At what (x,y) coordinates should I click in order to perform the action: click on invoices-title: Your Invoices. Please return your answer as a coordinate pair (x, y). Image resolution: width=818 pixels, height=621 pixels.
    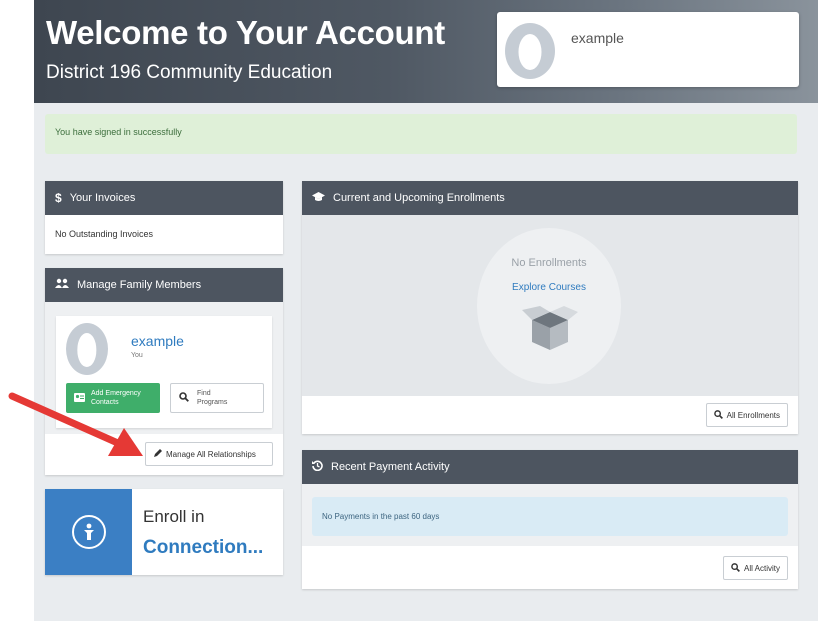
    Looking at the image, I should click on (102, 198).